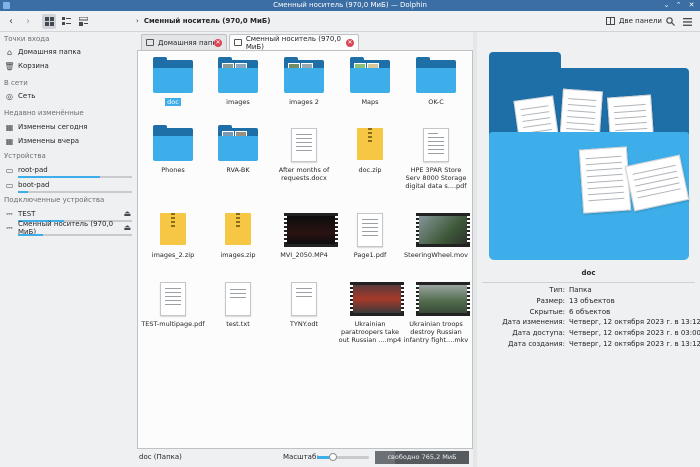 This screenshot has width=700, height=467. What do you see at coordinates (173, 324) in the screenshot?
I see `file-name: TEST-multipage.pdf` at bounding box center [173, 324].